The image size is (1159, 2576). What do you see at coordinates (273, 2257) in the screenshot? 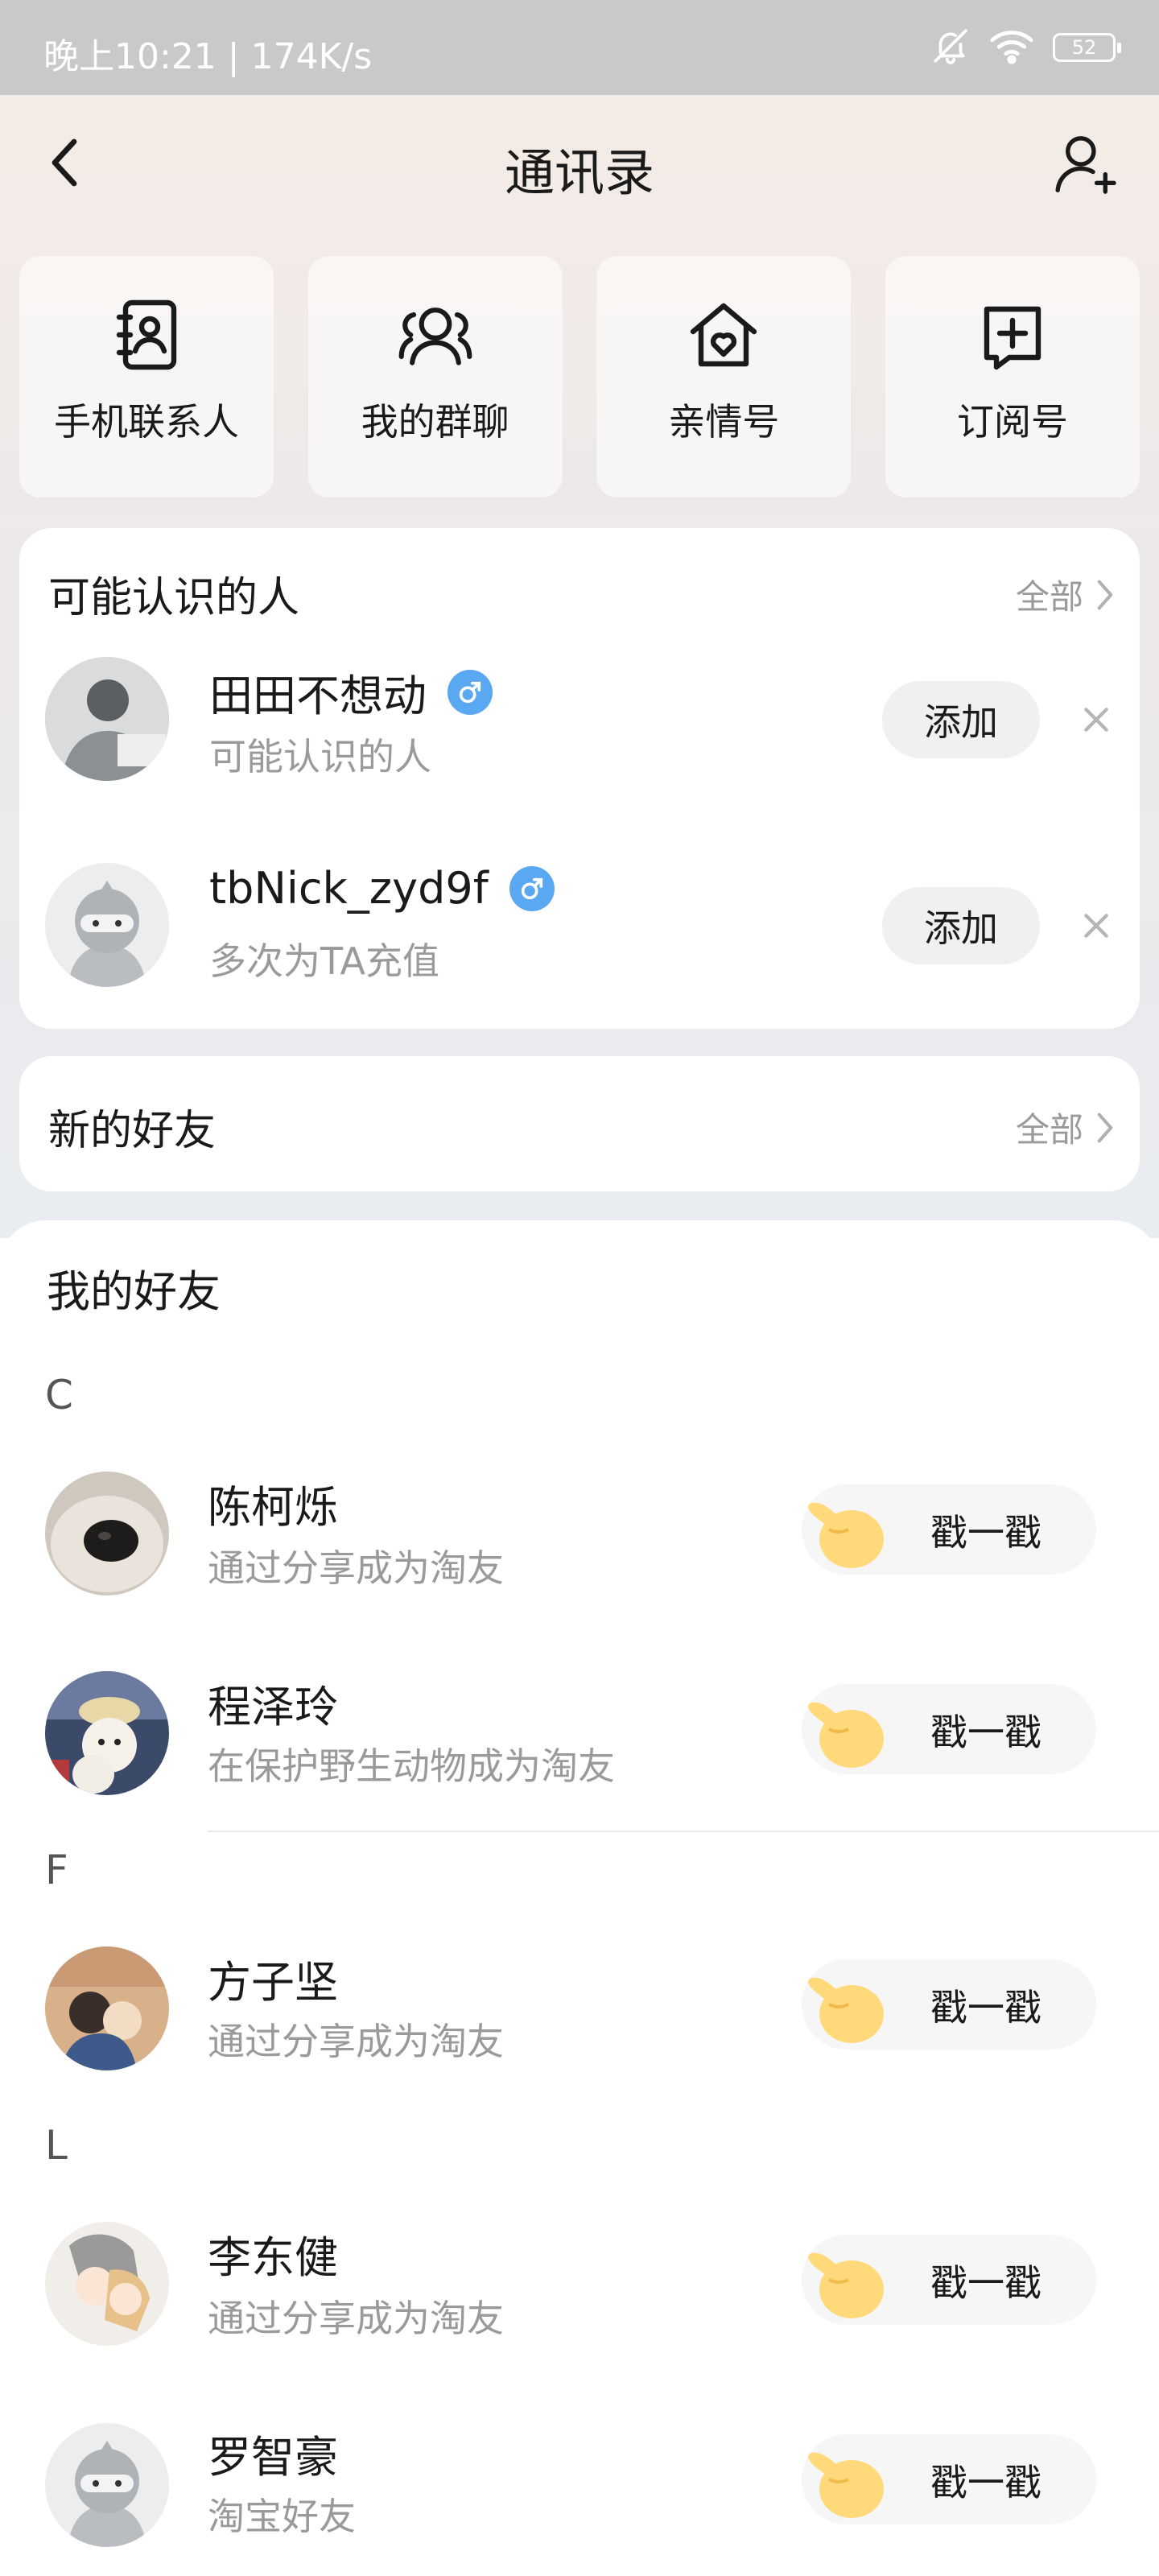
I see `friend-name: 李东健` at bounding box center [273, 2257].